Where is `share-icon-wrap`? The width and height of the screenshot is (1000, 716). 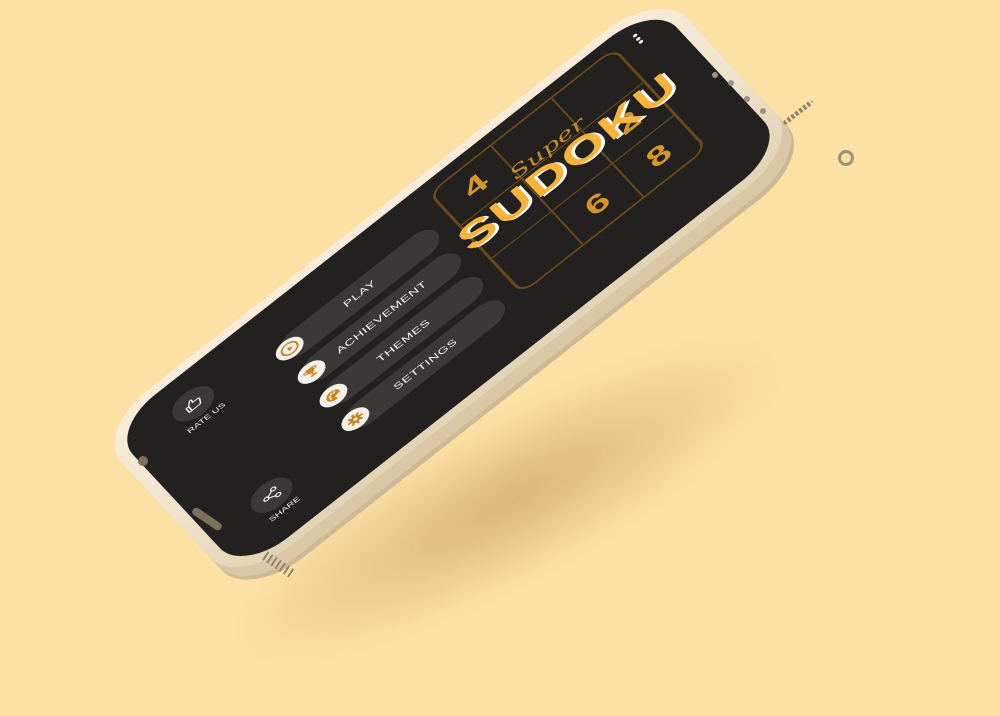
share-icon-wrap is located at coordinates (271, 495).